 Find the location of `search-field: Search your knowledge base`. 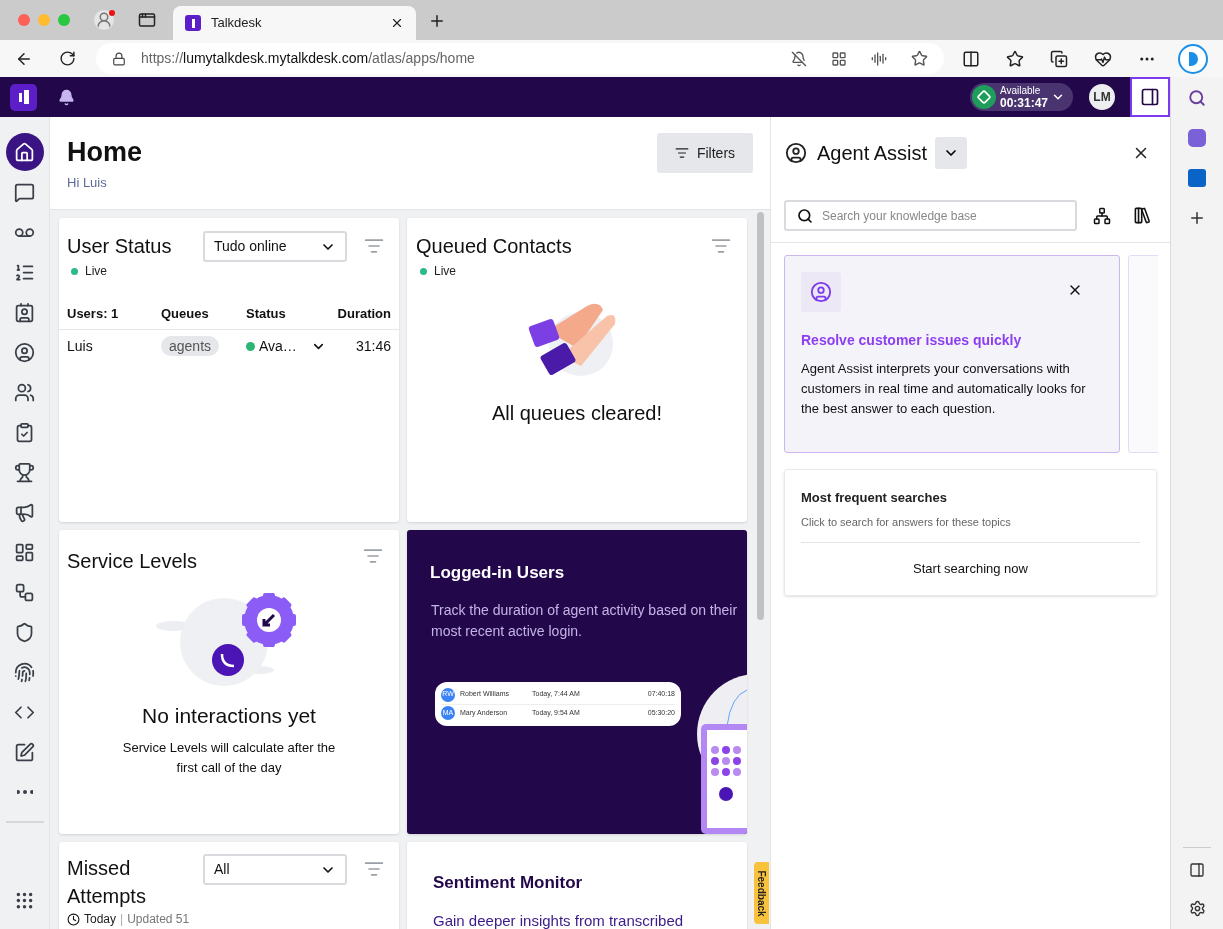

search-field: Search your knowledge base is located at coordinates (930, 215).